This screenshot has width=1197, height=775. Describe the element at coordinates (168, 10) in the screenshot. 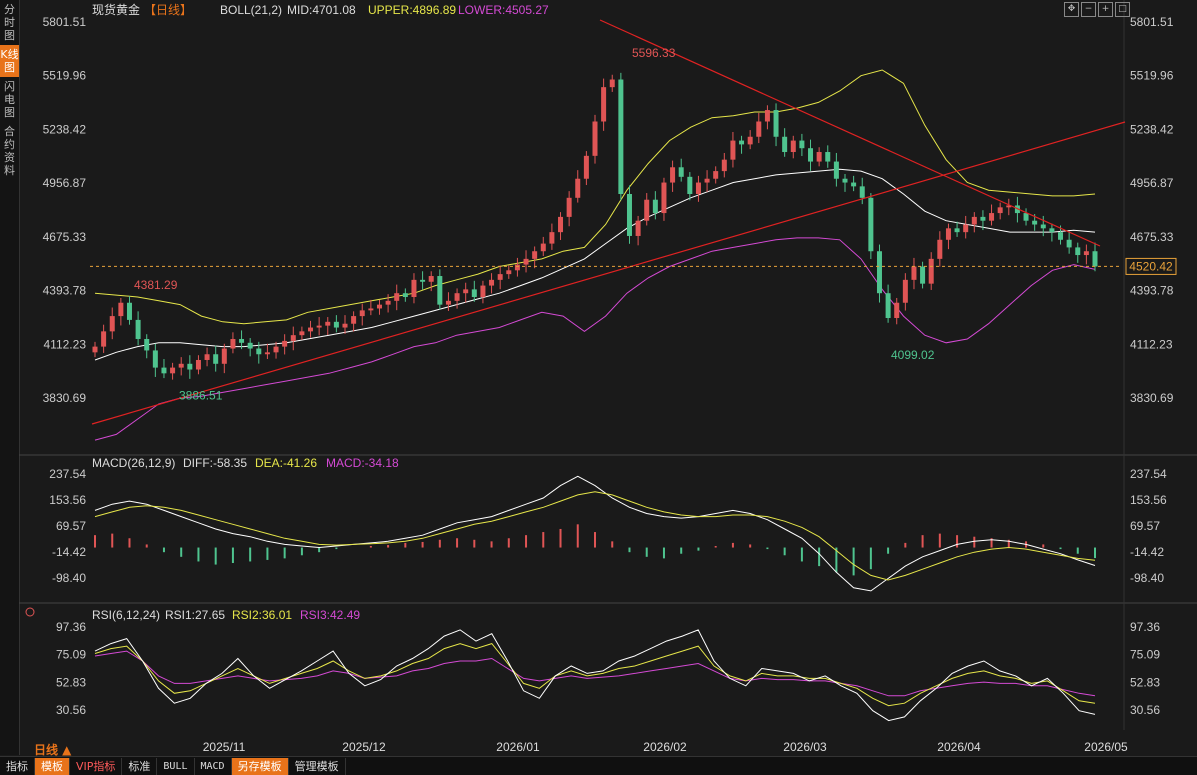

I see `header-period: 【日线】` at that location.